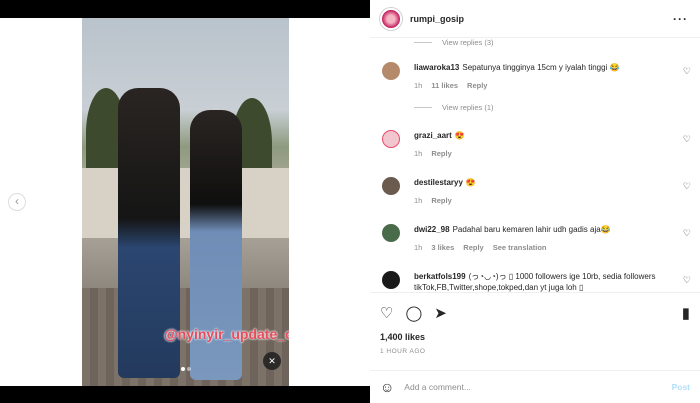 The image size is (700, 403). What do you see at coordinates (432, 229) in the screenshot?
I see `comment-username: dwi22_98` at bounding box center [432, 229].